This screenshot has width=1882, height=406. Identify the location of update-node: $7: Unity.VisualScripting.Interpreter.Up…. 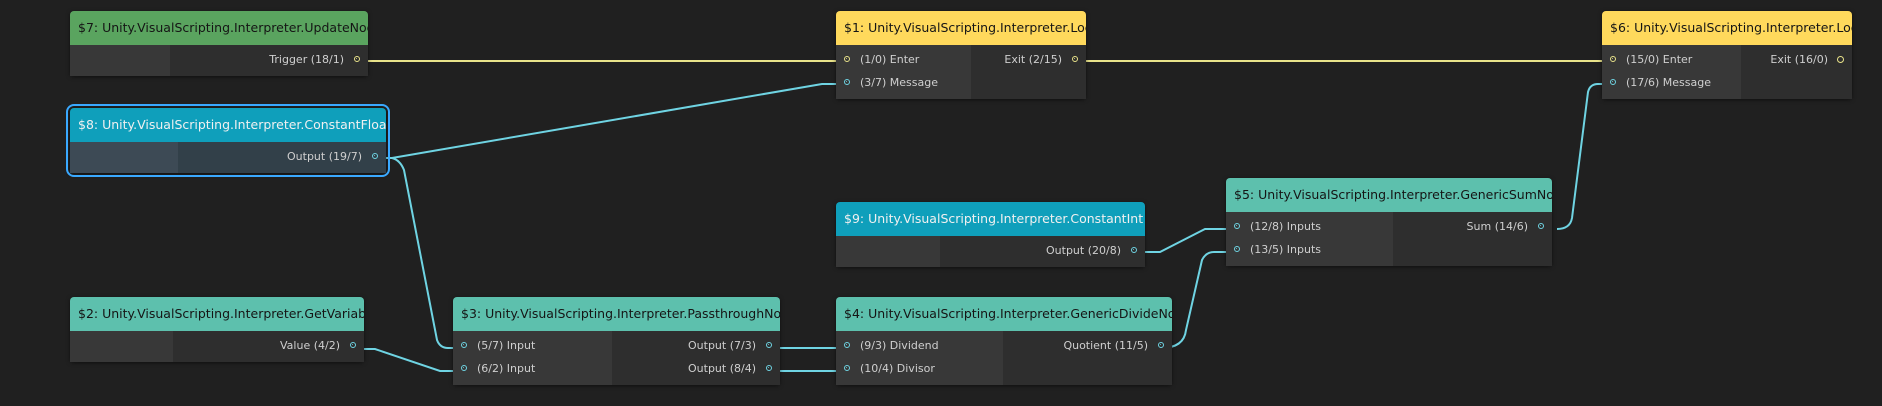
(219, 43).